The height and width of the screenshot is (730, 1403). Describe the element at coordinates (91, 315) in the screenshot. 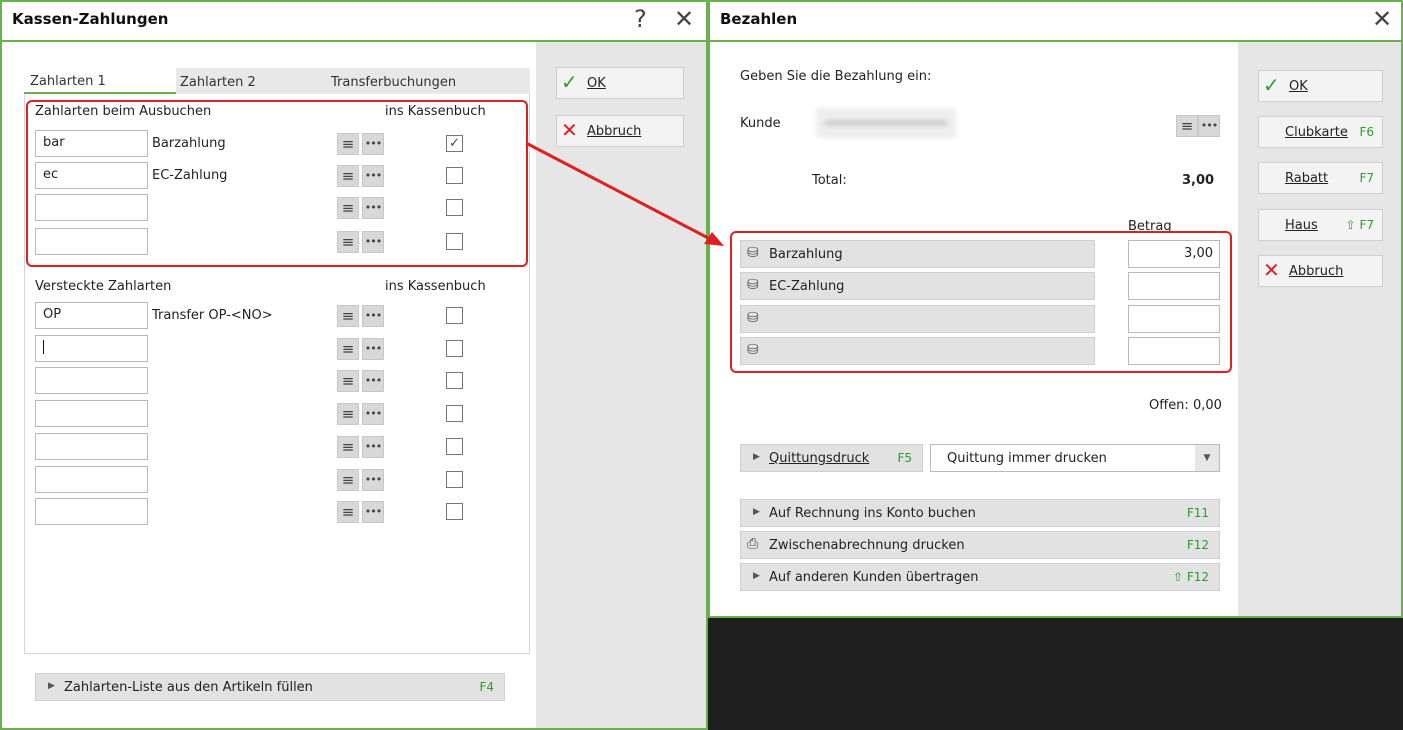

I see `hidden-zahlart-code-field: OP` at that location.